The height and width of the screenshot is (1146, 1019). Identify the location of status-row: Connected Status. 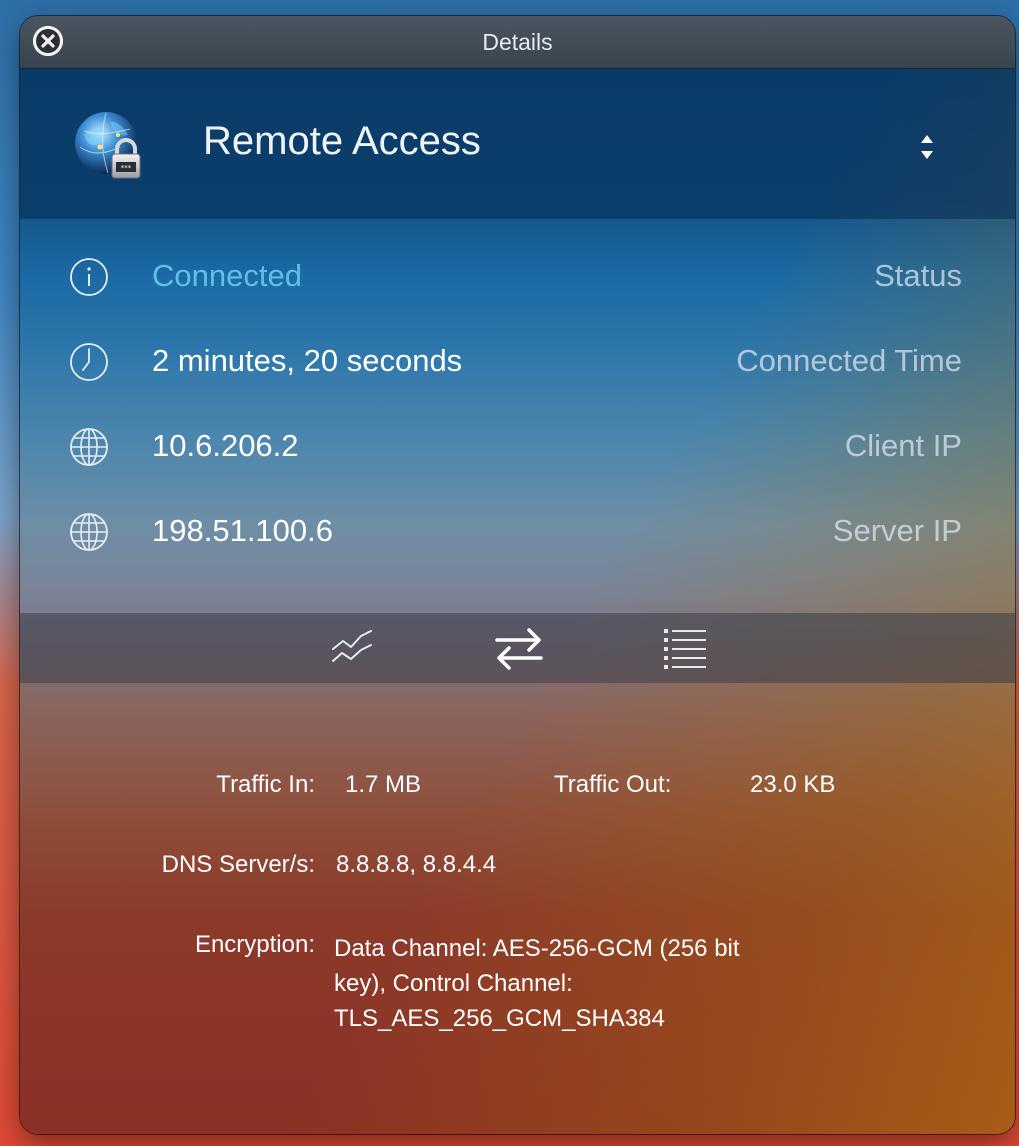
(517, 276).